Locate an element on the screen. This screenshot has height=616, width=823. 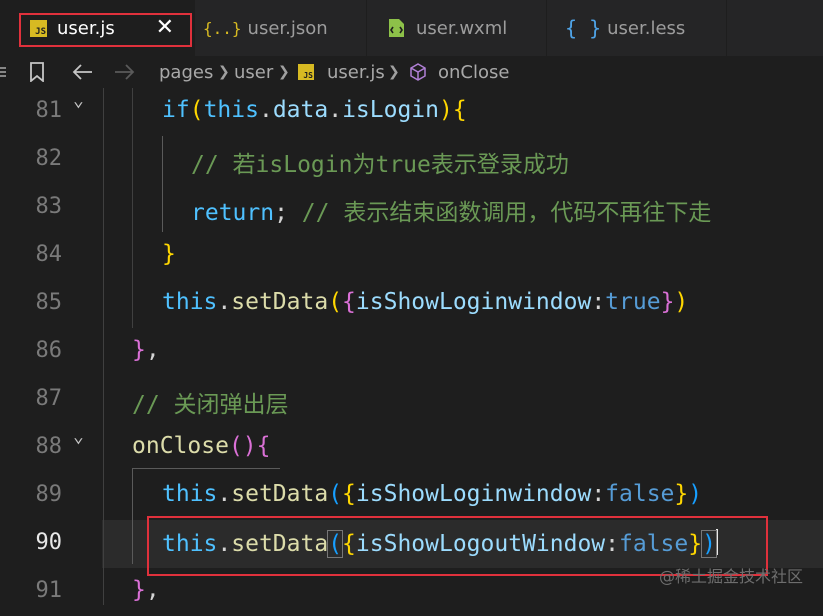
code-line: 88 ⌄ onClose(){ is located at coordinates (411, 448).